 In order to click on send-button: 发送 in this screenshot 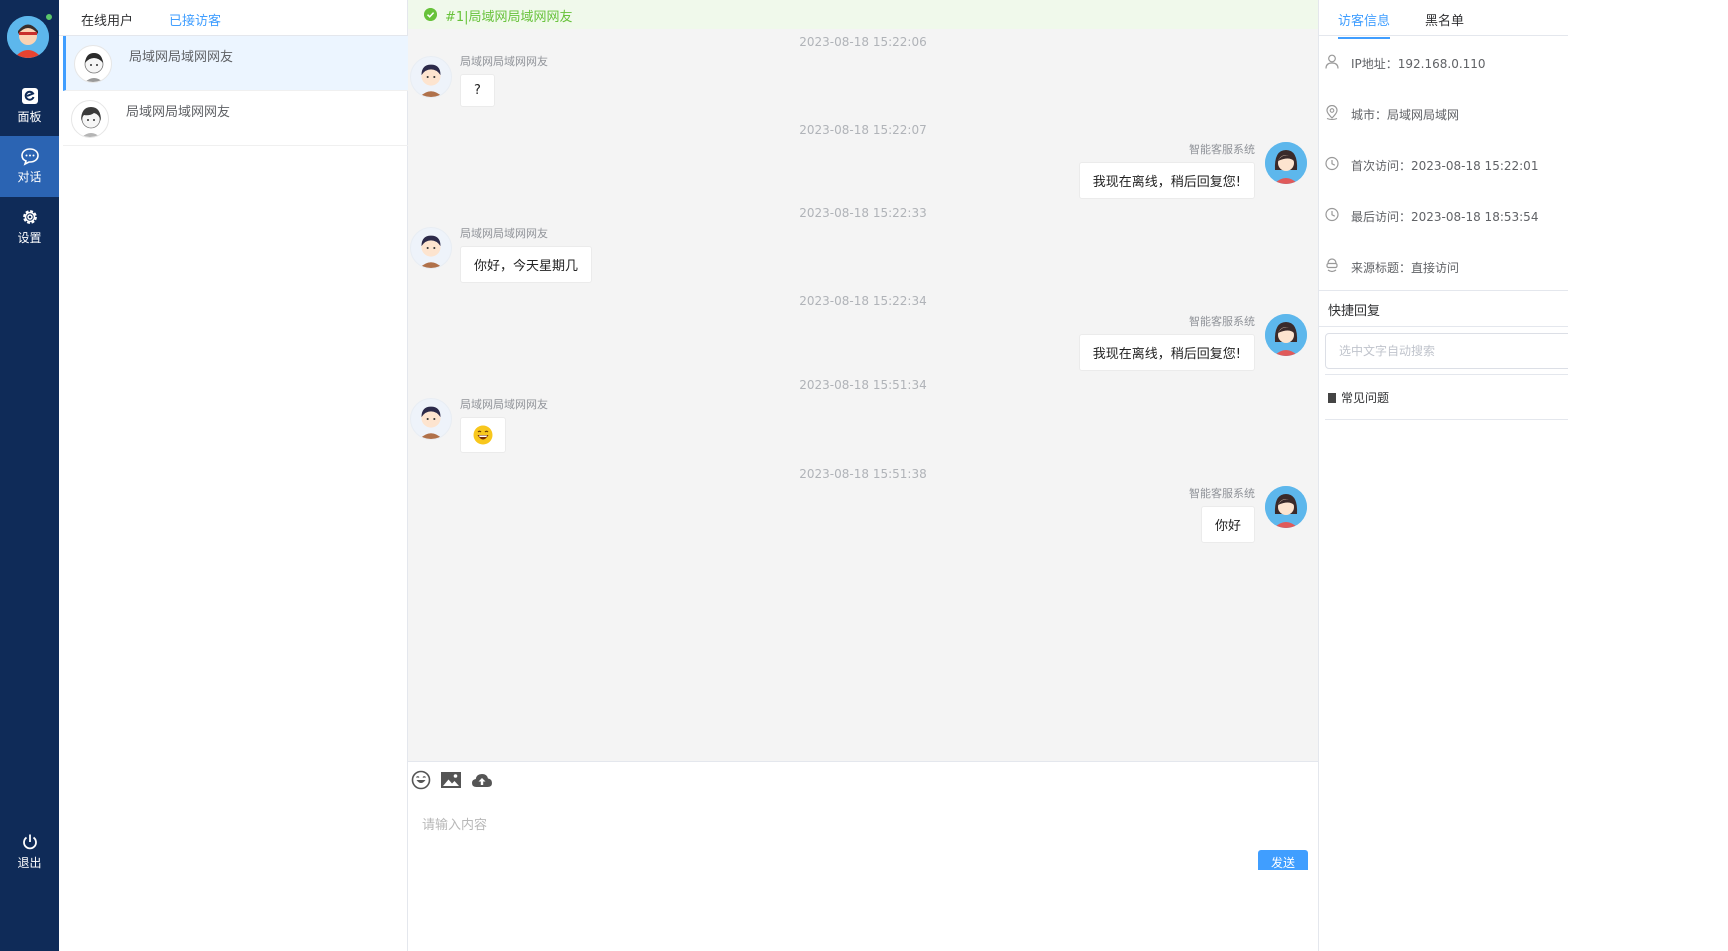, I will do `click(1283, 860)`.